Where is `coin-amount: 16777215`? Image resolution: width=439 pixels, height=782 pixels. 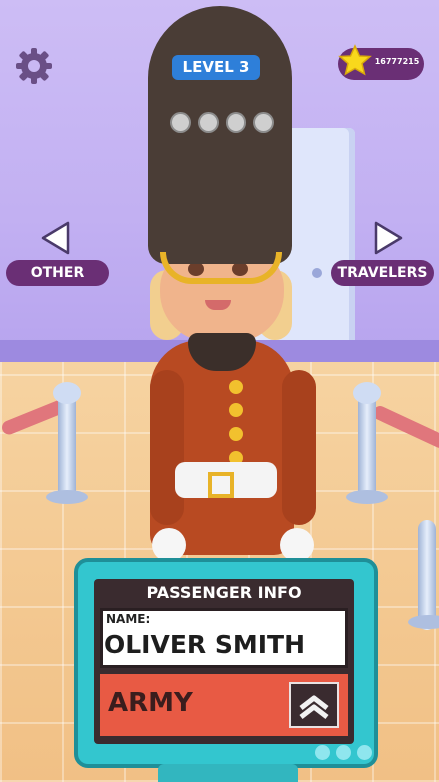 coin-amount: 16777215 is located at coordinates (397, 61).